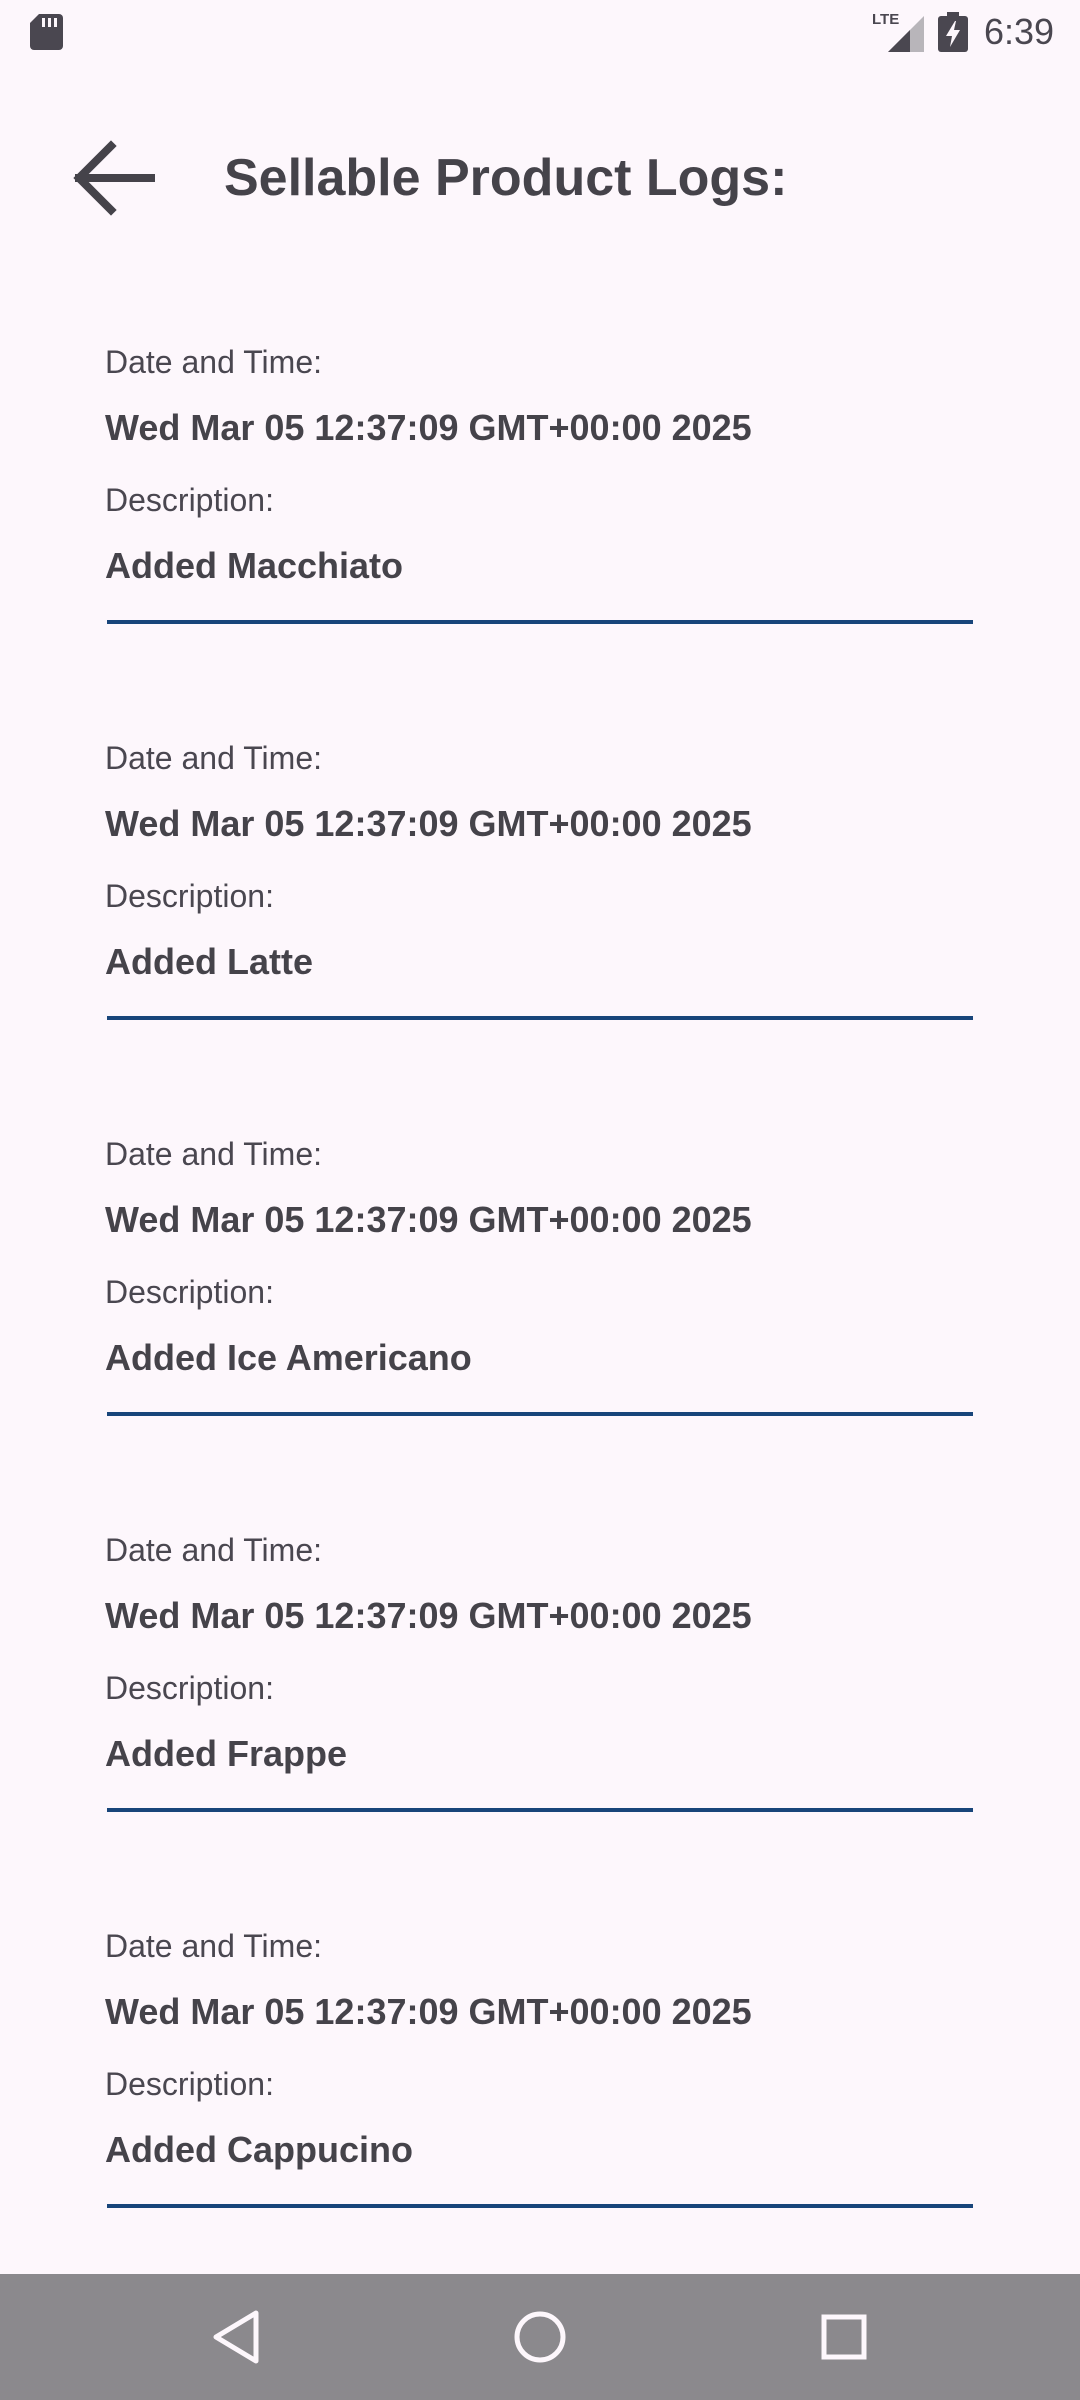 The width and height of the screenshot is (1080, 2400). I want to click on nav-home-icon, so click(540, 2337).